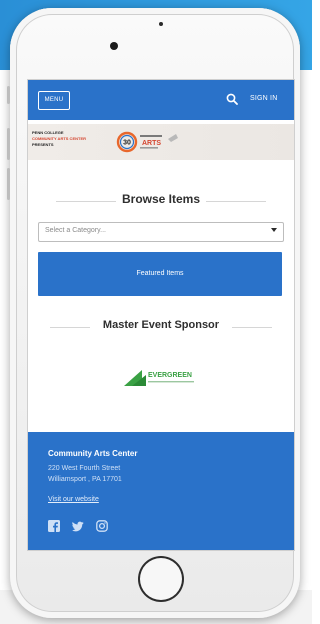 This screenshot has width=320, height=624. Describe the element at coordinates (263, 98) in the screenshot. I see `sign-in-link: SIGN IN` at that location.